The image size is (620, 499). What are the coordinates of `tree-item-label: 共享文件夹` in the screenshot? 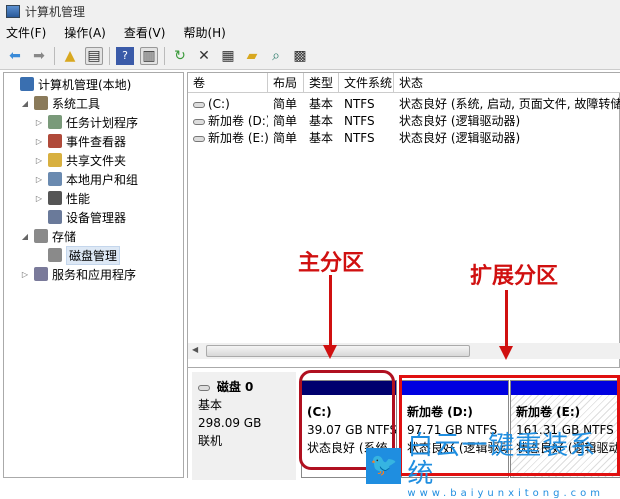 It's located at (96, 160).